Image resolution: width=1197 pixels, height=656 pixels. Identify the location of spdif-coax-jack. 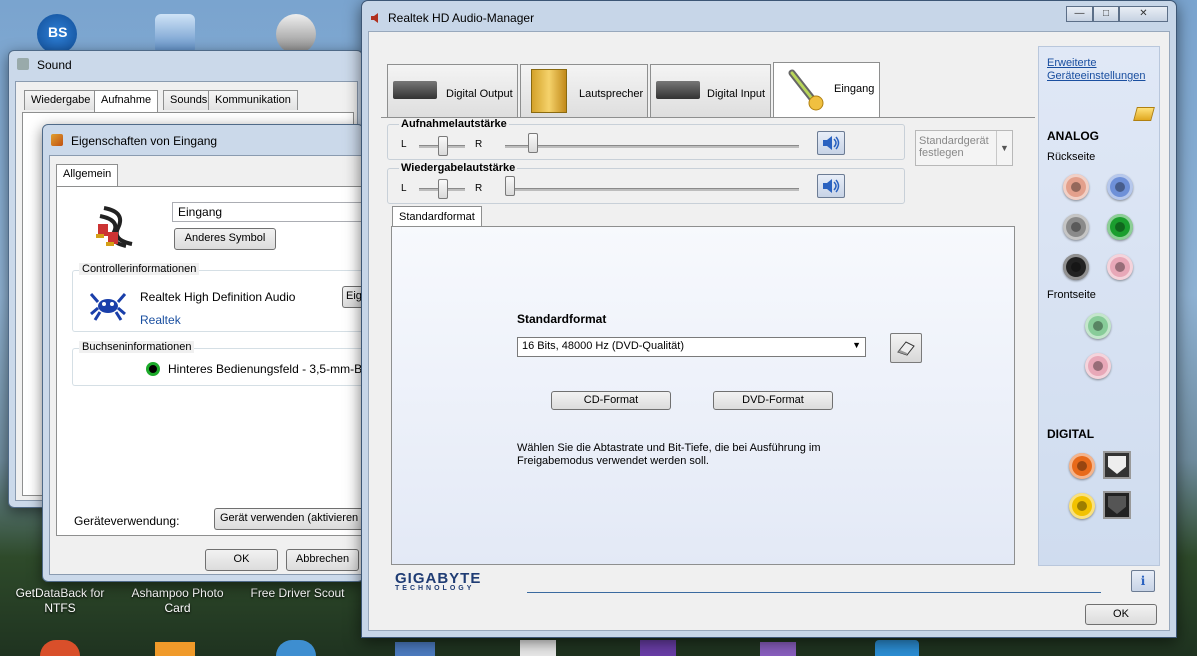
(1082, 466).